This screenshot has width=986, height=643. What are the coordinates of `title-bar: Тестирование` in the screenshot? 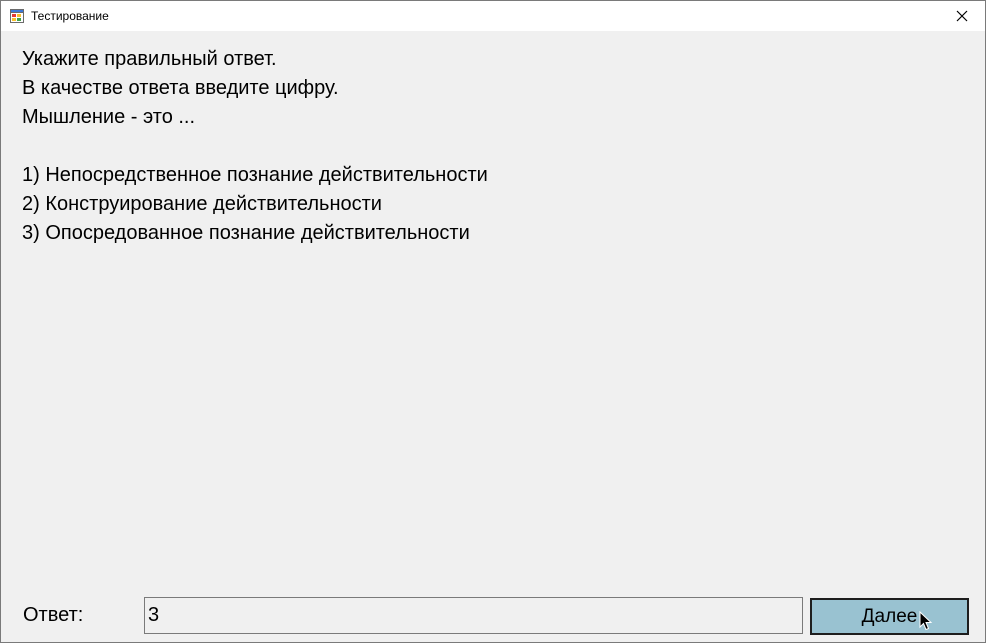 It's located at (493, 16).